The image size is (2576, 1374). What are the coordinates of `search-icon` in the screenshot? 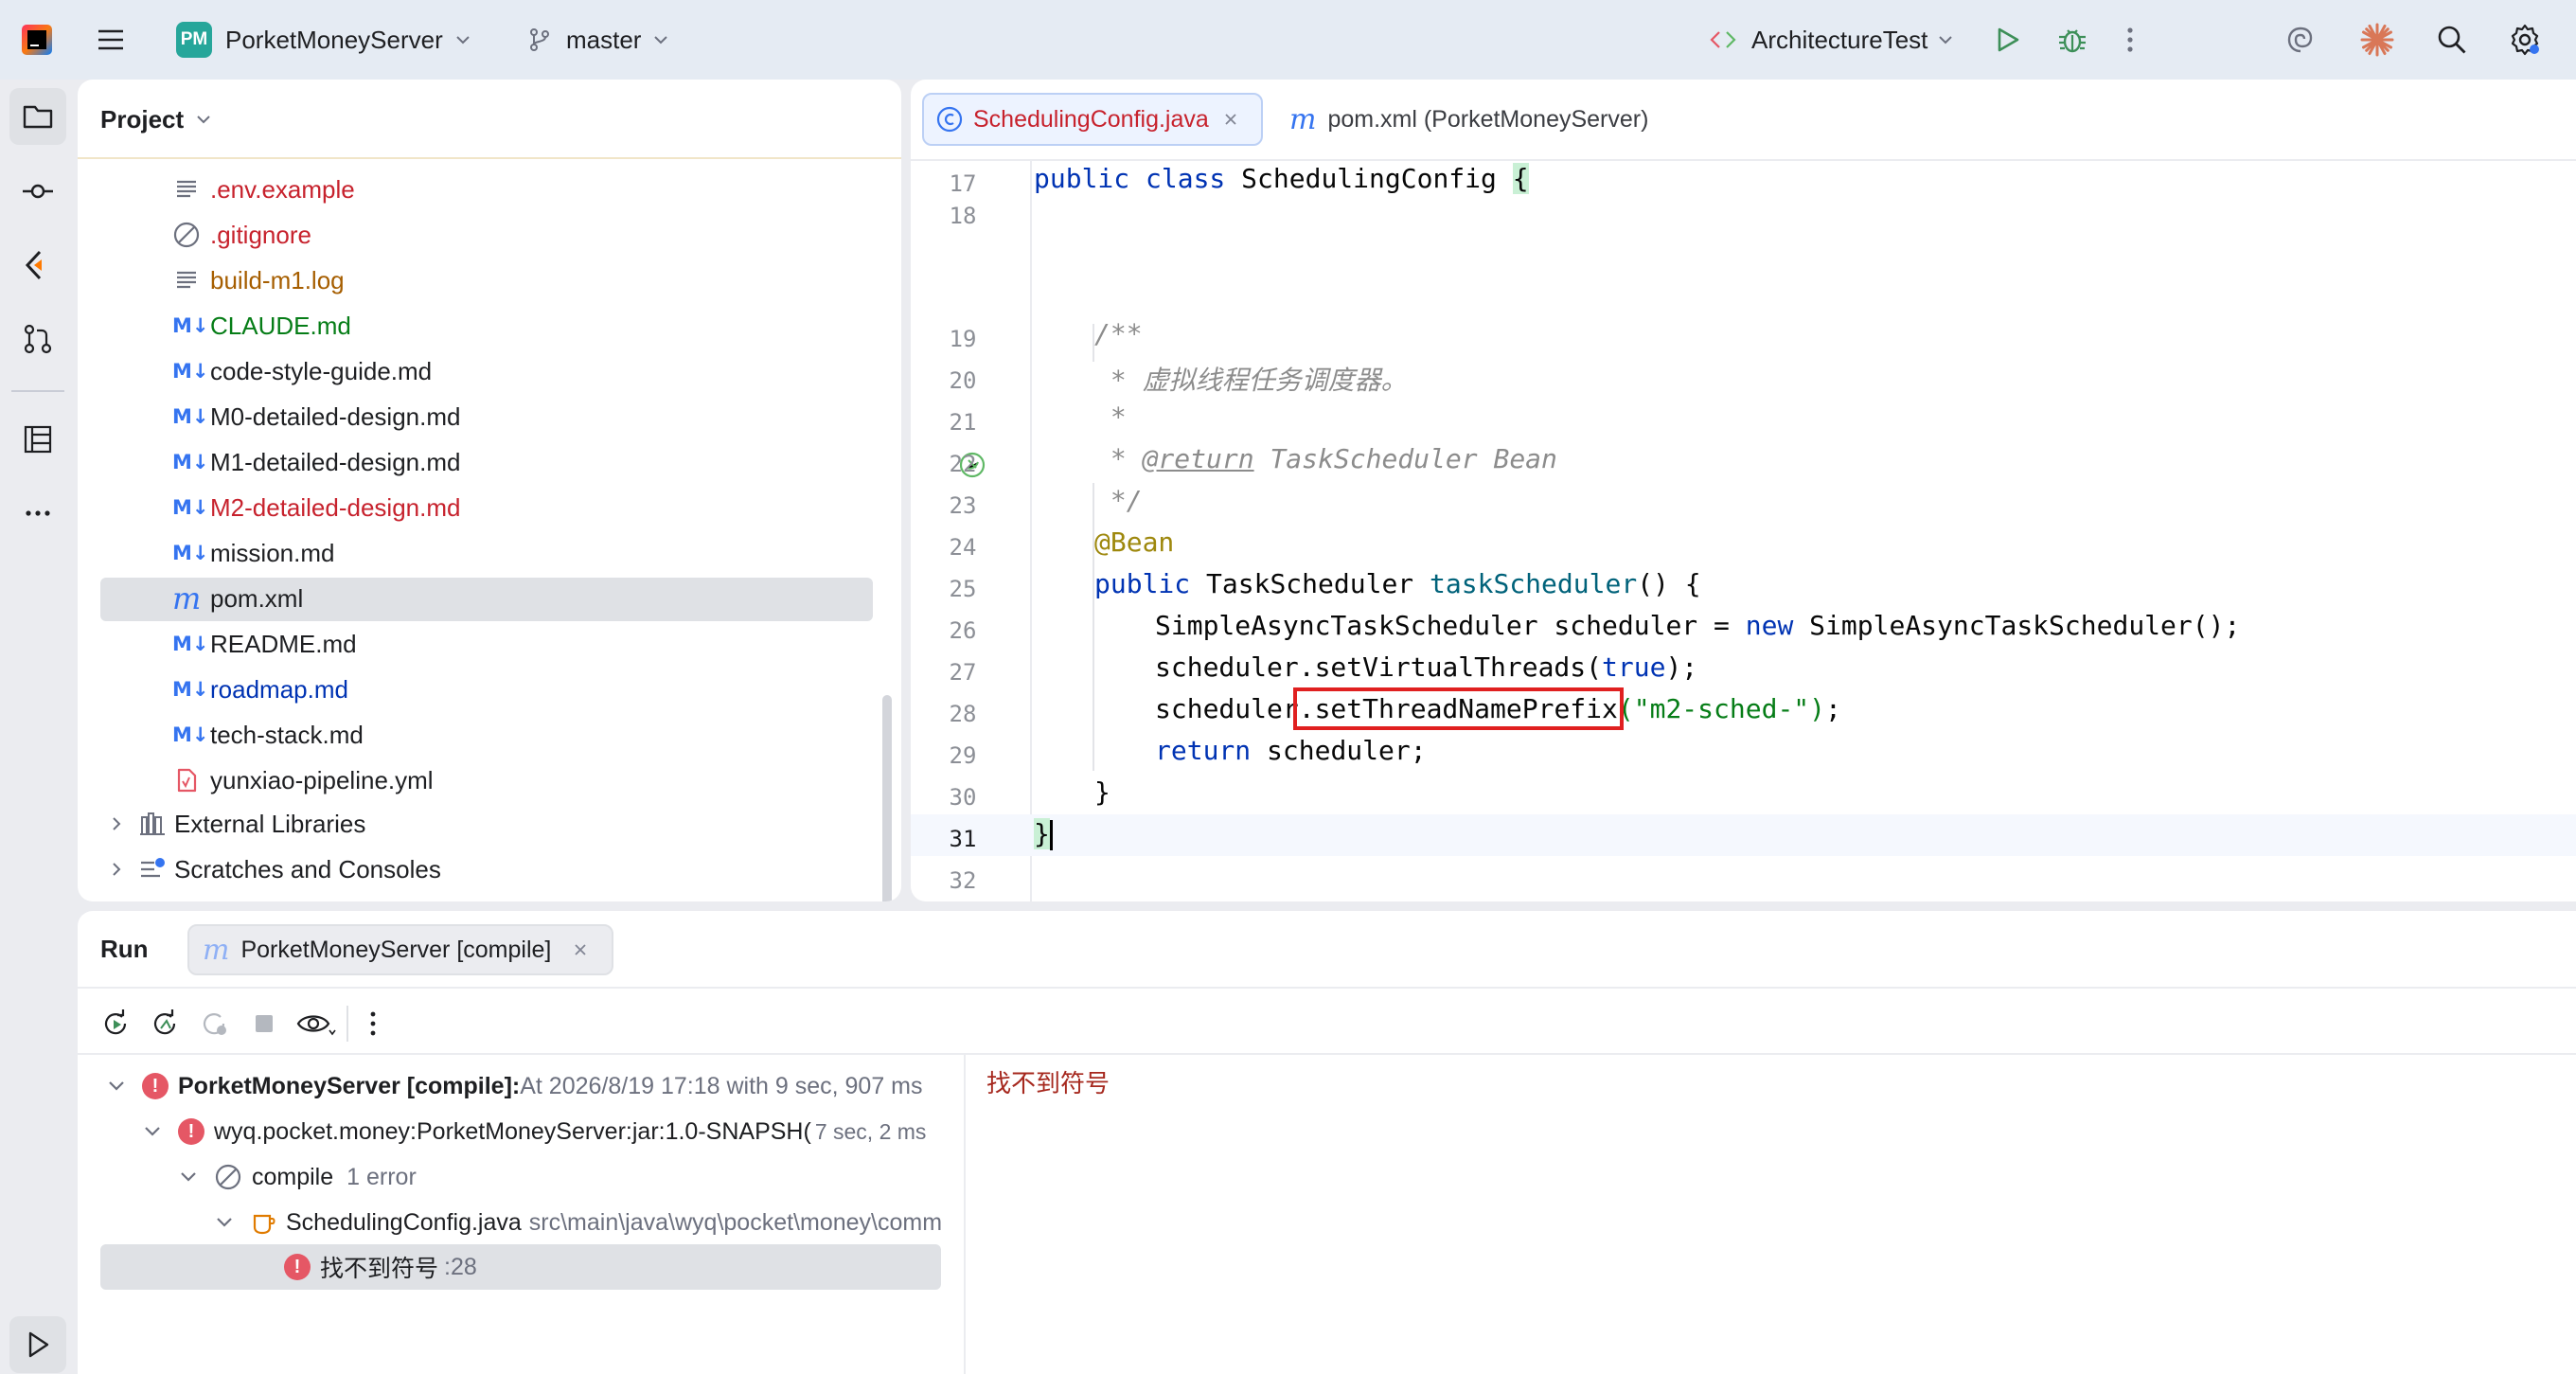 It's located at (2452, 40).